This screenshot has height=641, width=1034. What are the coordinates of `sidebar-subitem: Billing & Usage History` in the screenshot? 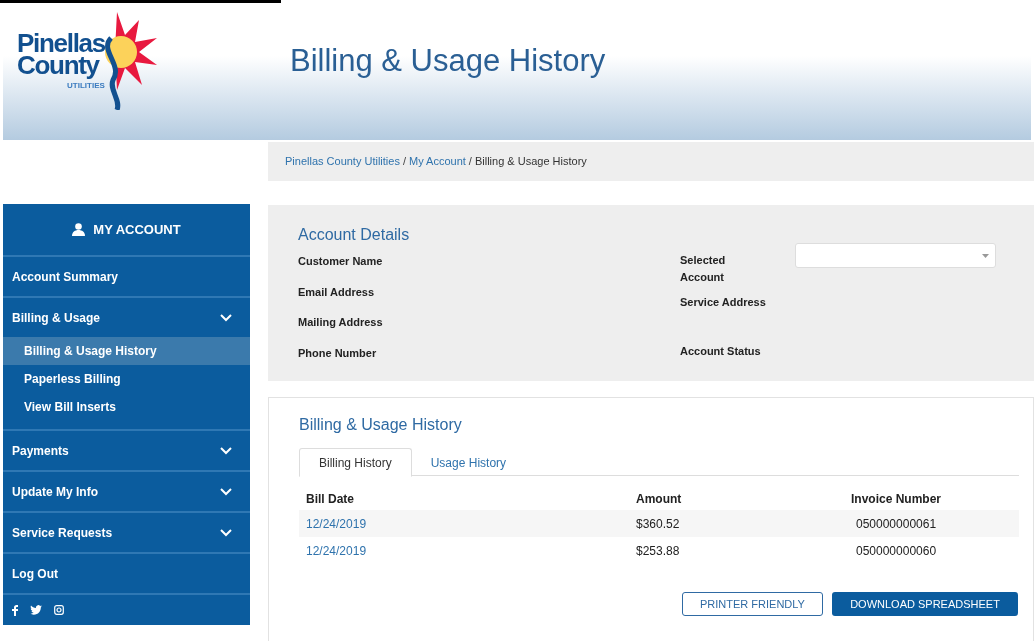 It's located at (126, 351).